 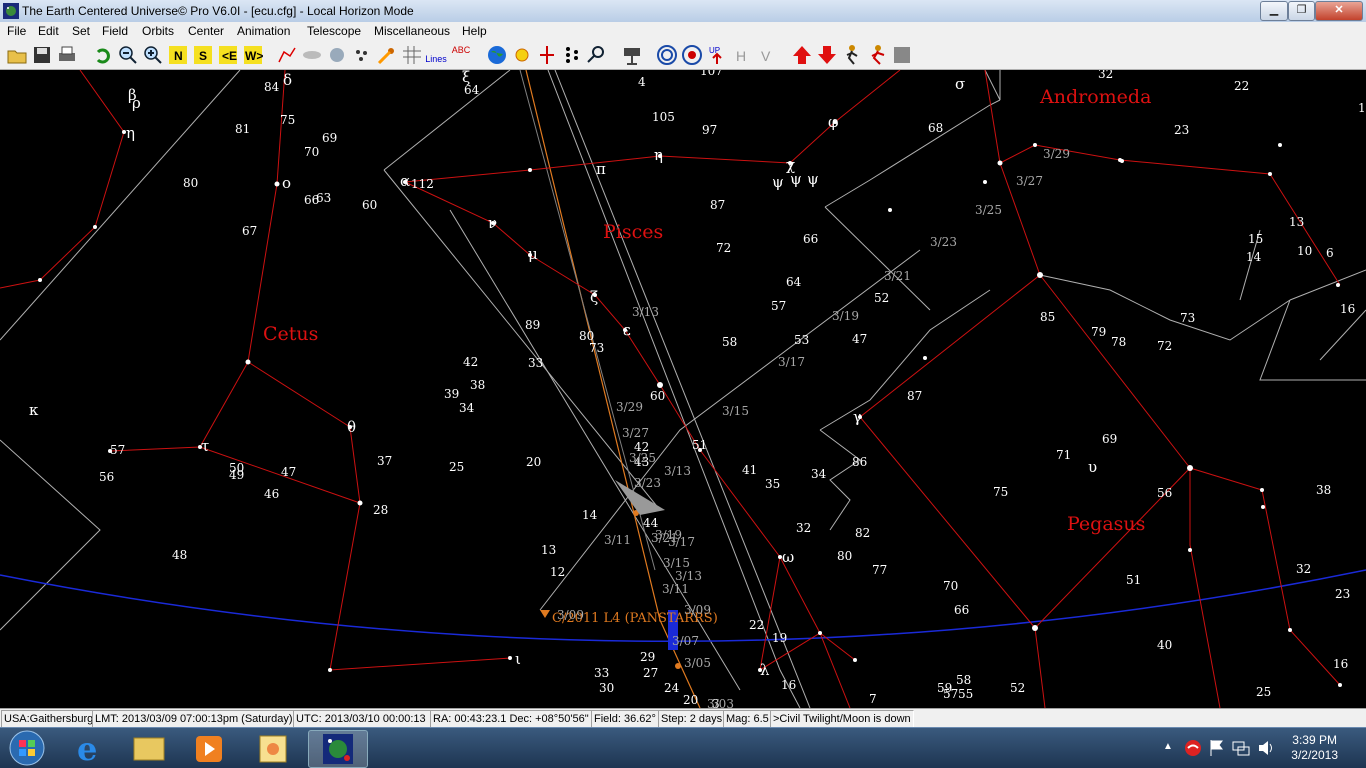 What do you see at coordinates (203, 55) in the screenshot?
I see `south-icon: S` at bounding box center [203, 55].